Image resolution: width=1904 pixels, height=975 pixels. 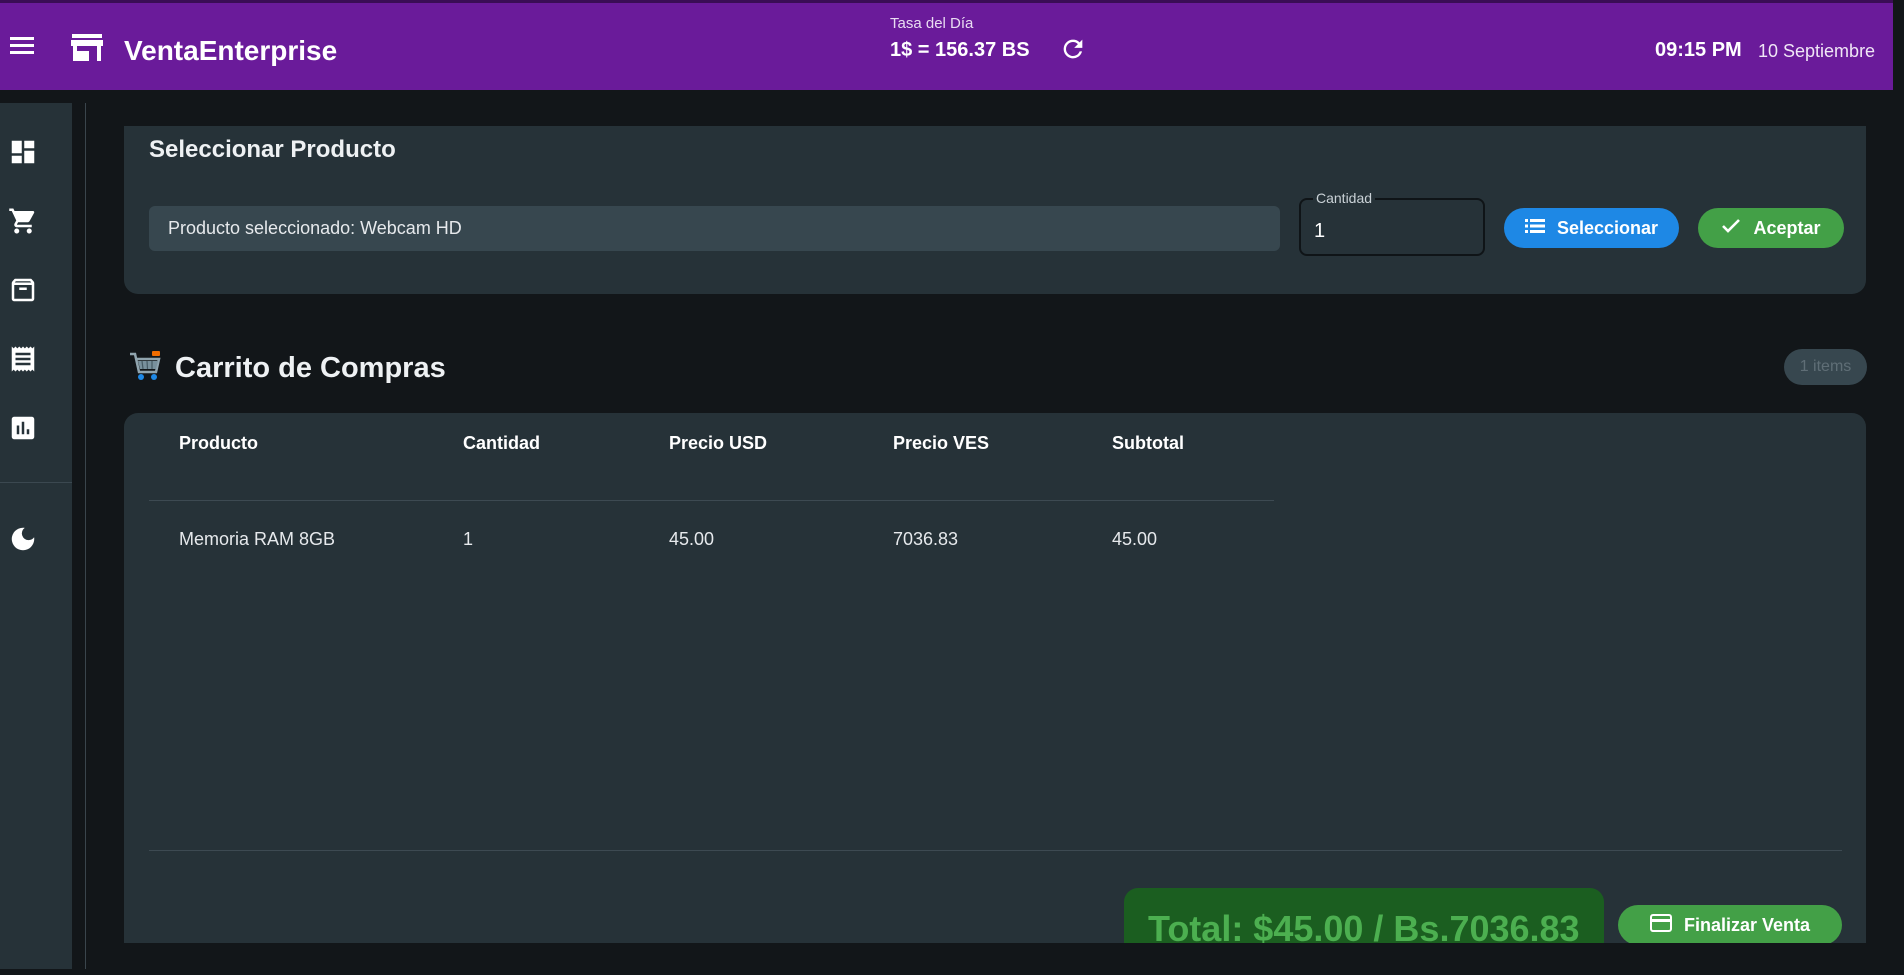 What do you see at coordinates (692, 539) in the screenshot?
I see `table-cell-precio-usd: 45.00` at bounding box center [692, 539].